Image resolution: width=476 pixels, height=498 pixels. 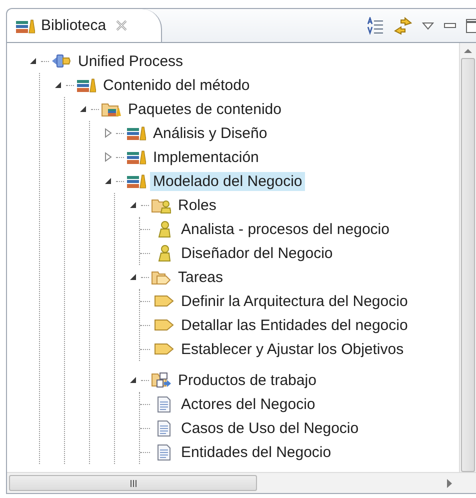 I want to click on link-arrows-icon, so click(x=403, y=25).